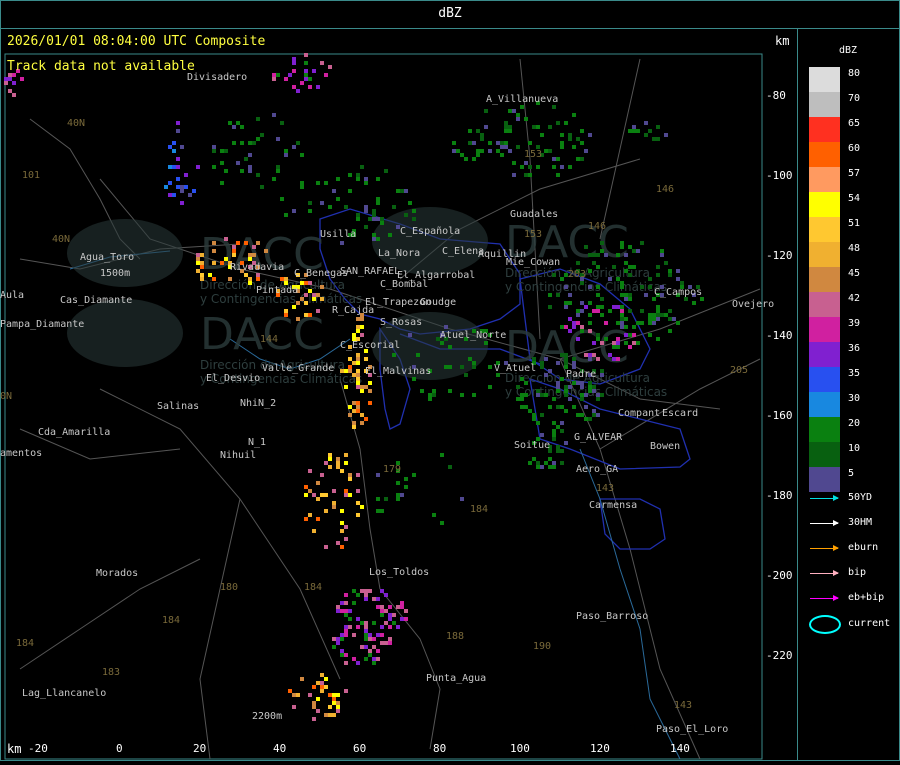 The width and height of the screenshot is (900, 765). What do you see at coordinates (854, 248) in the screenshot?
I see `legend-swatch-label: 48` at bounding box center [854, 248].